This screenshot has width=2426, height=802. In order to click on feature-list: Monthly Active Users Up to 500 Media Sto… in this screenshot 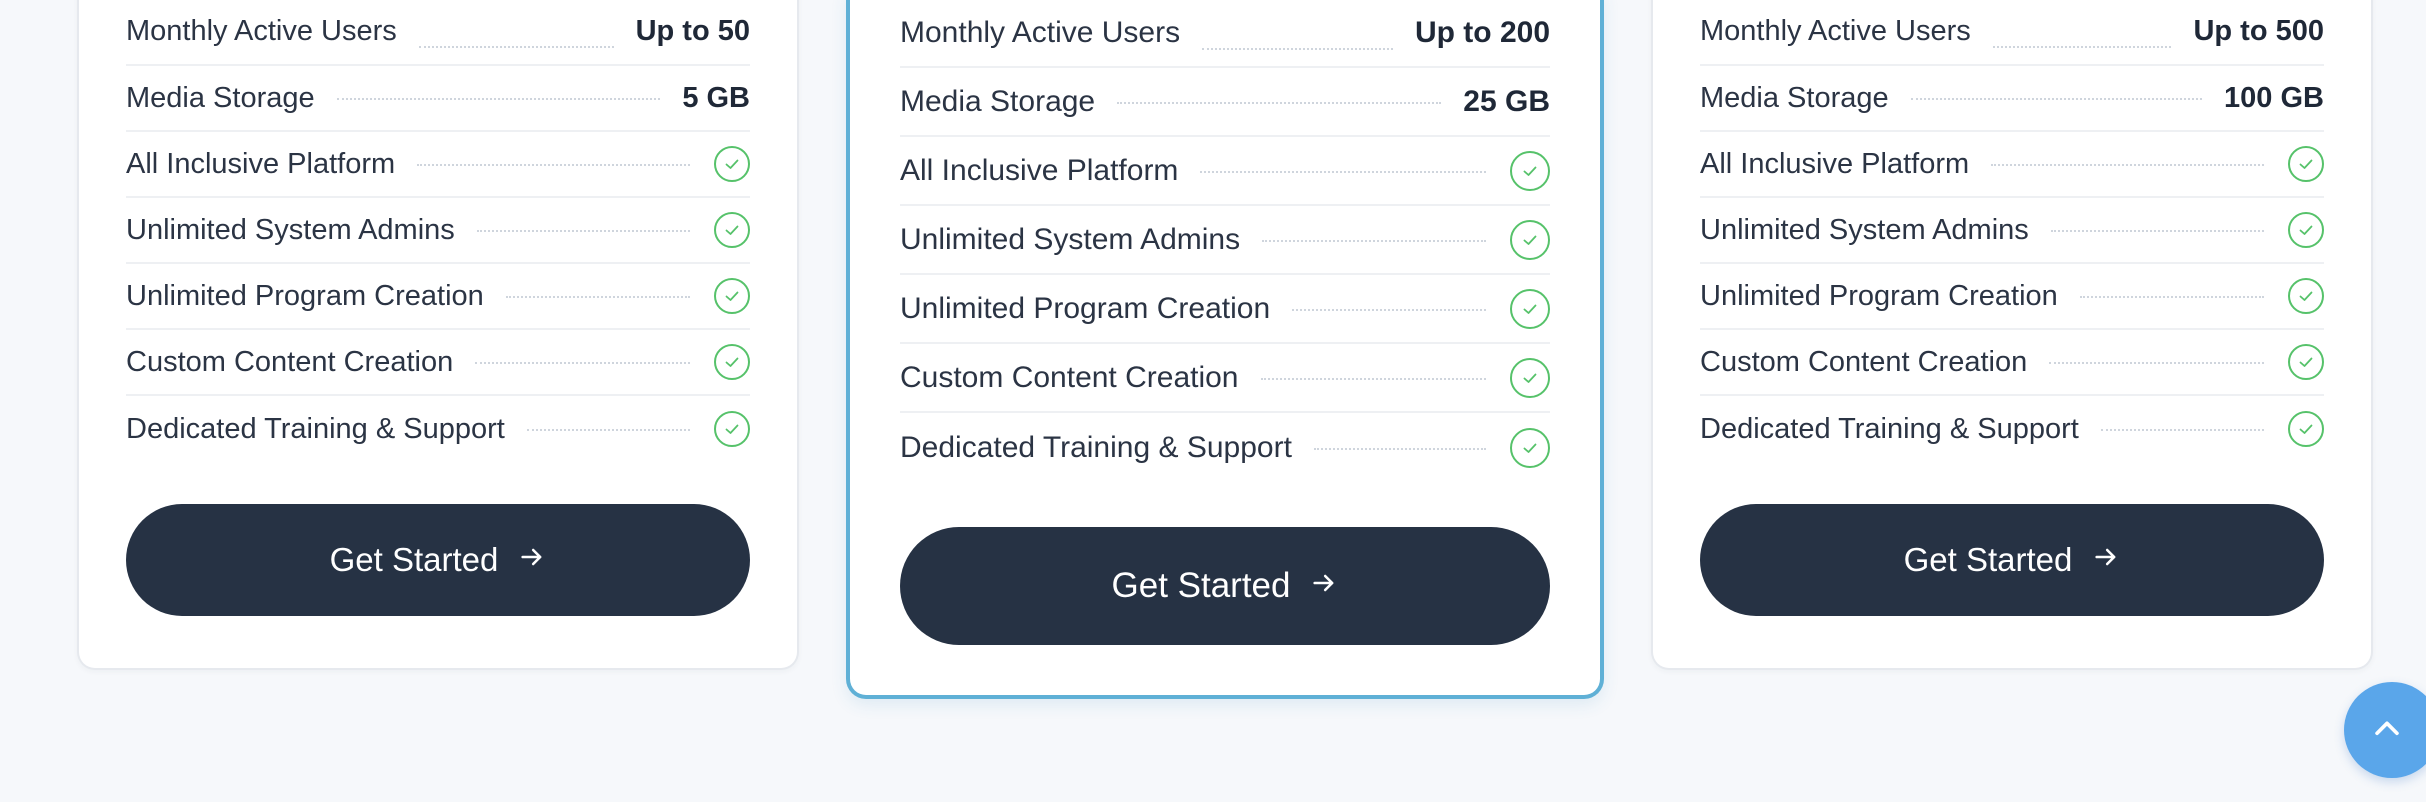, I will do `click(2012, 231)`.